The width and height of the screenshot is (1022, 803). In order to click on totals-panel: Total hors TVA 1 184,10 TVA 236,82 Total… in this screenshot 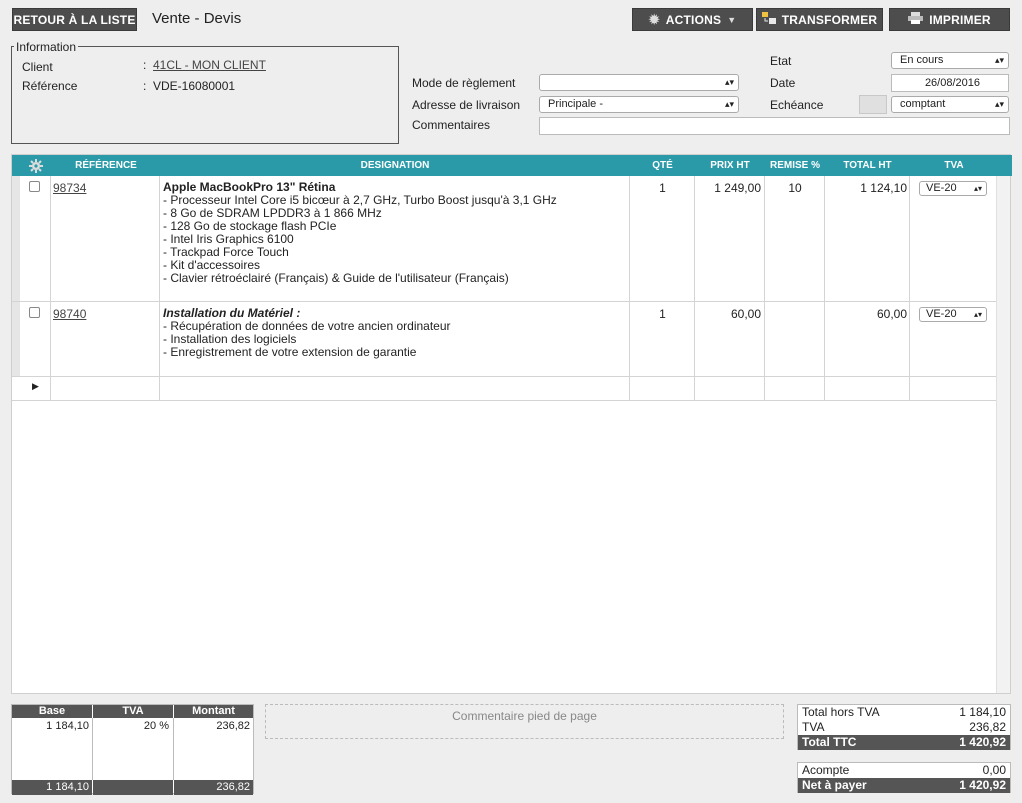, I will do `click(904, 727)`.